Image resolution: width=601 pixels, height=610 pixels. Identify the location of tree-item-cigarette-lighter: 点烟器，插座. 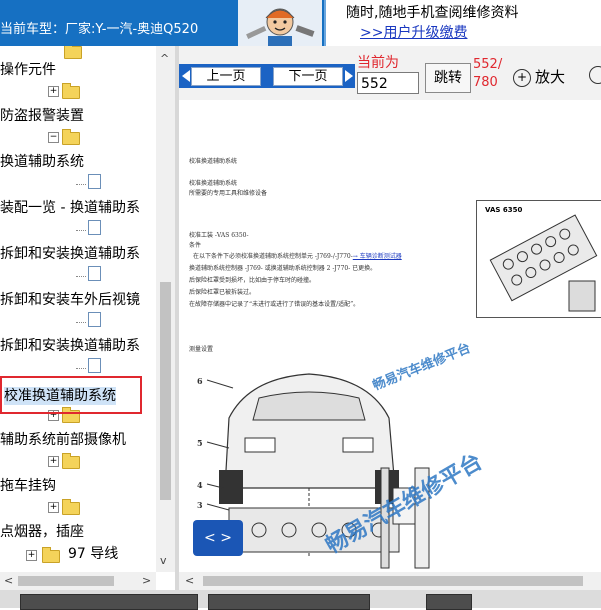
(42, 532).